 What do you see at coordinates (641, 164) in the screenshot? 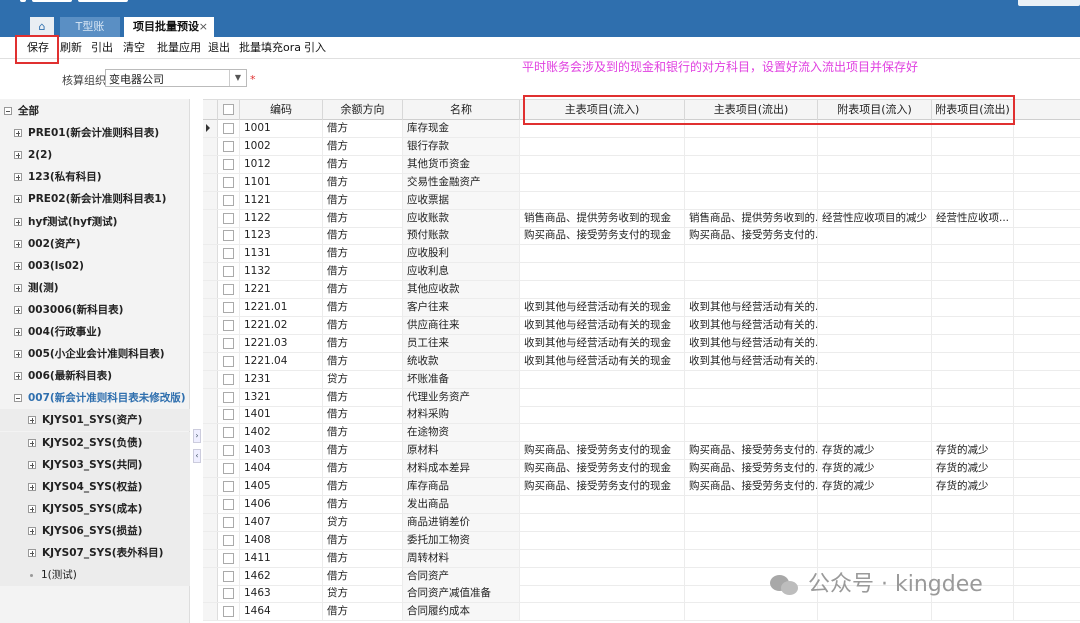
I see `table-row: 1012 借方 其他货币资金` at bounding box center [641, 164].